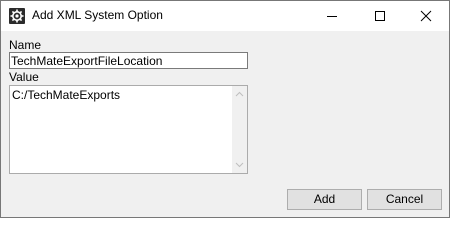  Describe the element at coordinates (404, 199) in the screenshot. I see `cancel-button: Cancel` at that location.